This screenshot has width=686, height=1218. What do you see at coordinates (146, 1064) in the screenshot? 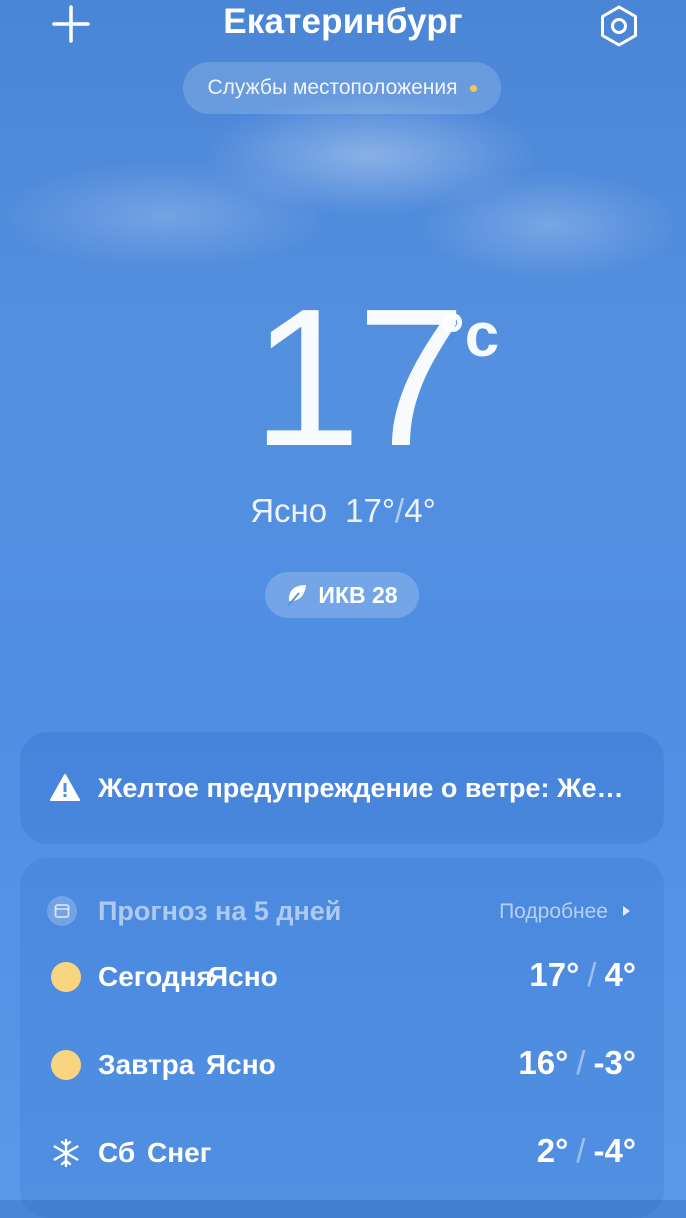
I see `forecast-day: Завтра` at bounding box center [146, 1064].